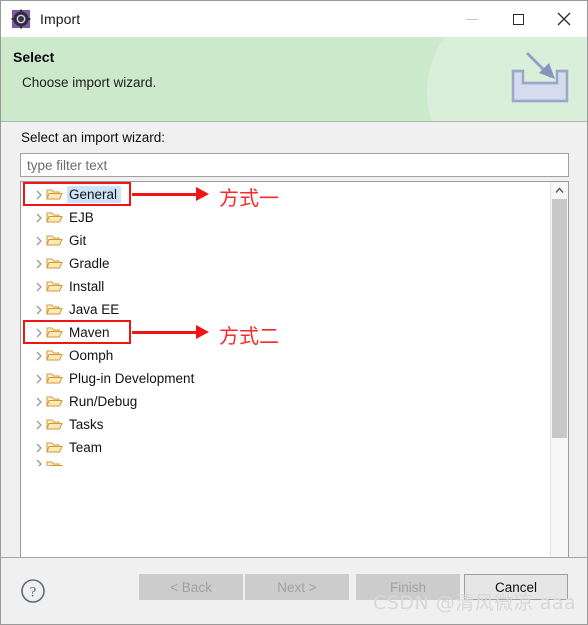 This screenshot has height=625, width=588. Describe the element at coordinates (94, 194) in the screenshot. I see `tree-row-label: General` at that location.